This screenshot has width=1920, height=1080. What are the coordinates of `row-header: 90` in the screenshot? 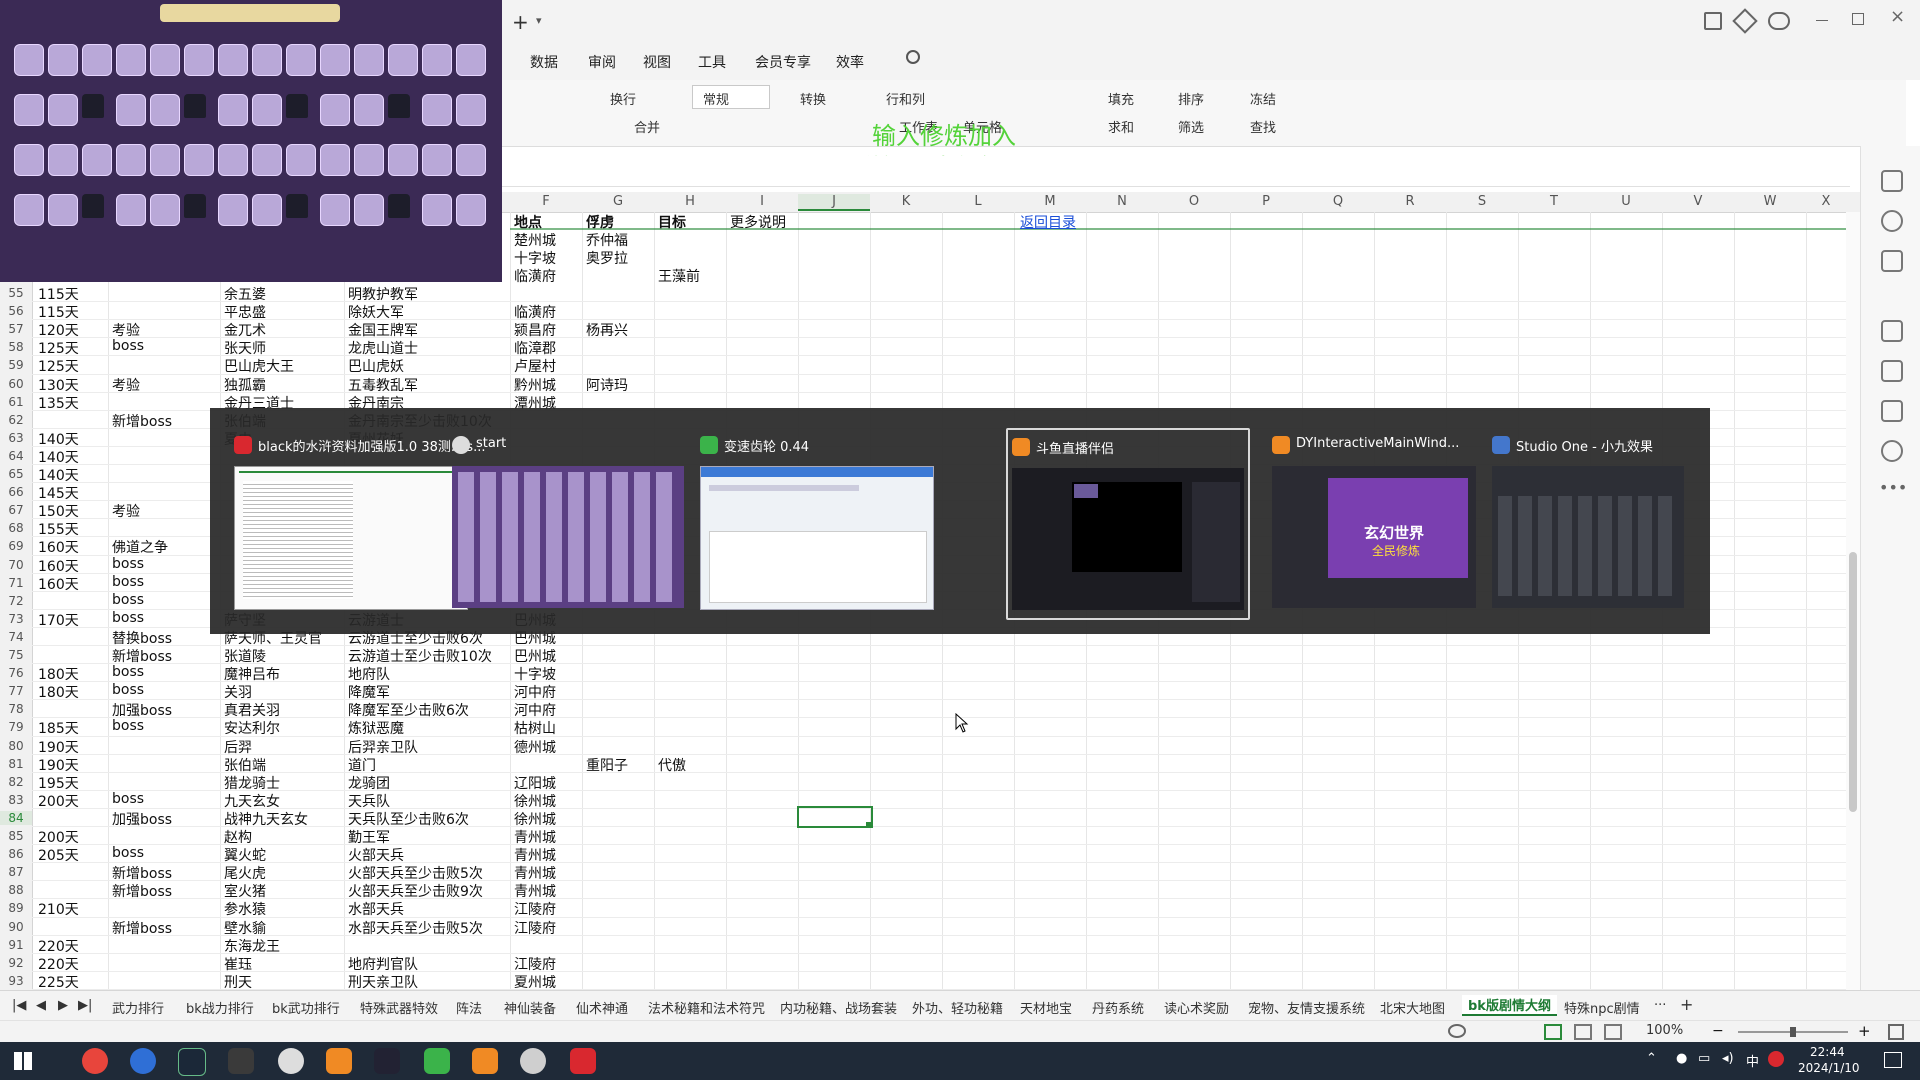 It's located at (16, 927).